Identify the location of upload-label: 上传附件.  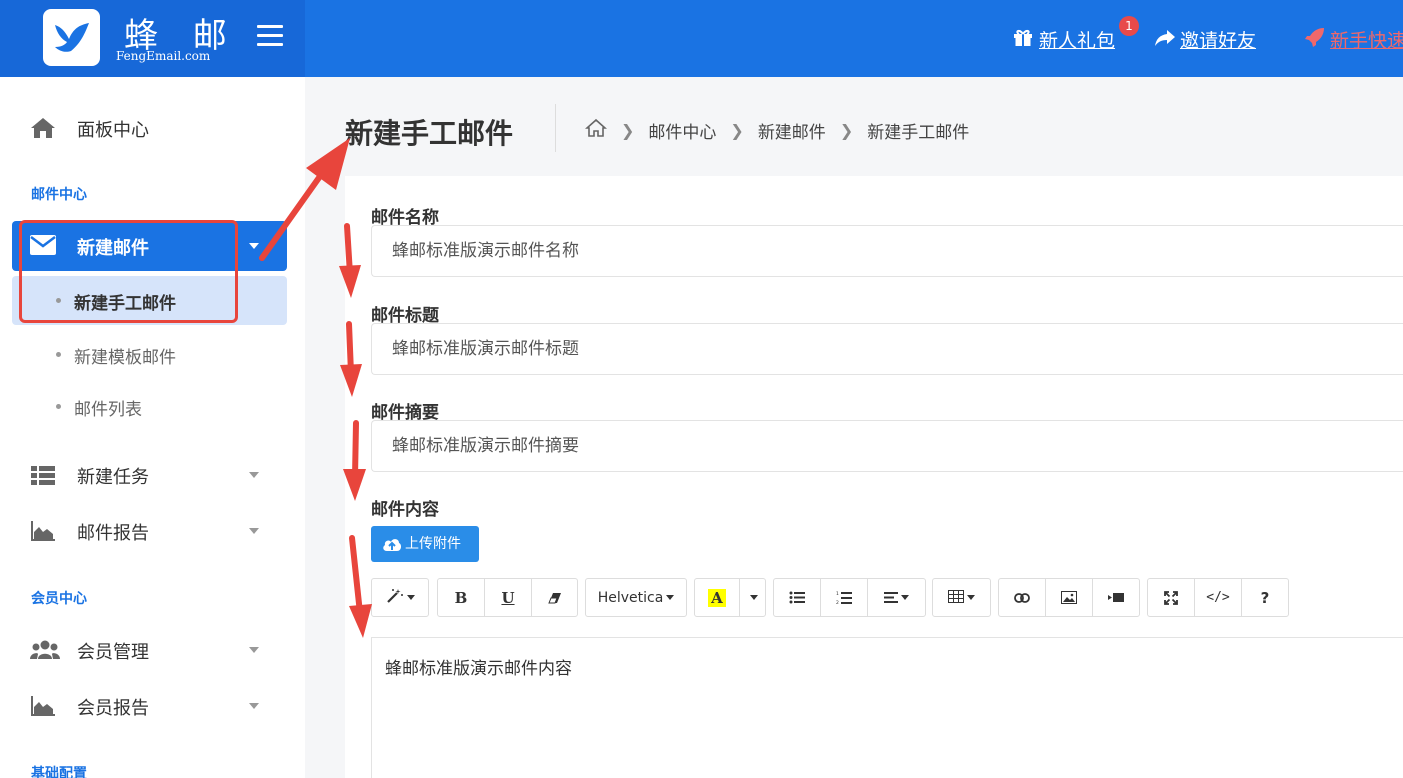
(433, 544).